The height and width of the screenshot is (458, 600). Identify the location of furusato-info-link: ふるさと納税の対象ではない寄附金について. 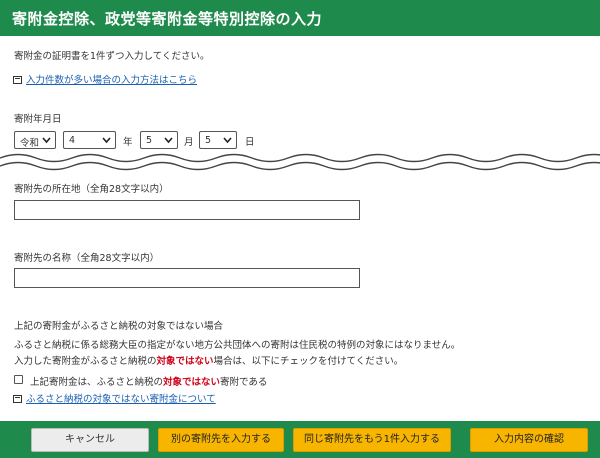
(121, 399).